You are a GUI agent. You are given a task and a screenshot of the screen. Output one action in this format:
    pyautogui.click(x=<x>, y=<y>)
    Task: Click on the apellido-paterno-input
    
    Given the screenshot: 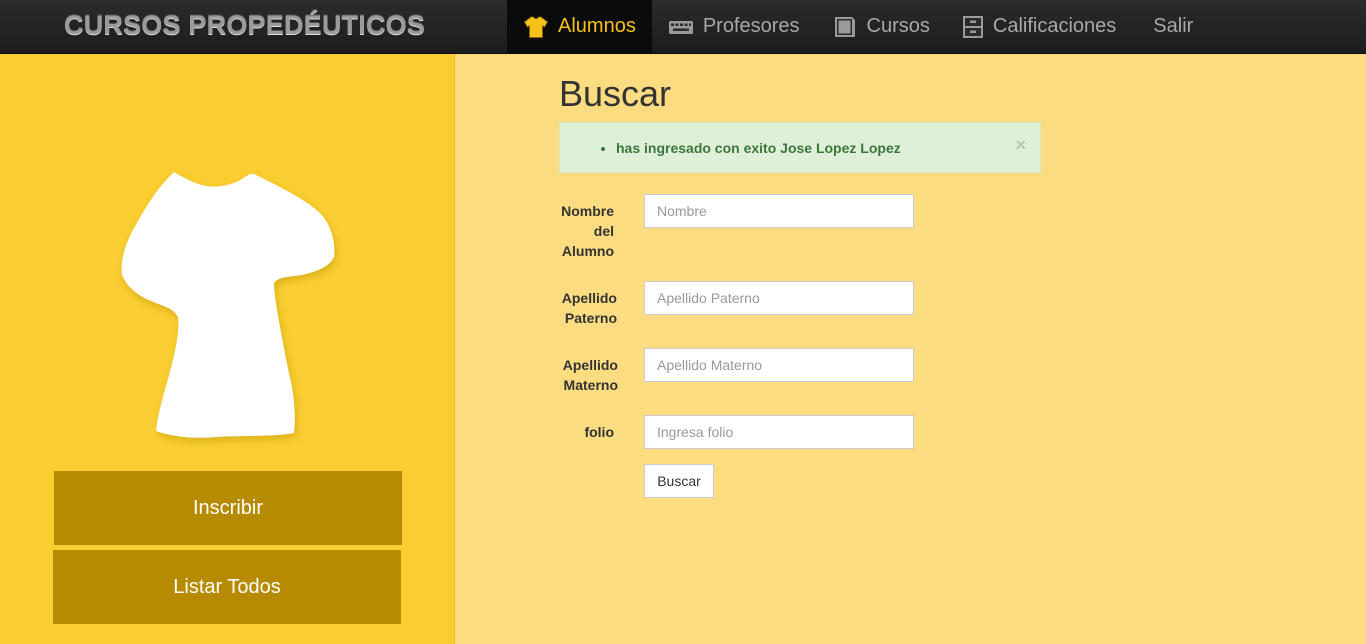 What is the action you would take?
    pyautogui.click(x=779, y=298)
    